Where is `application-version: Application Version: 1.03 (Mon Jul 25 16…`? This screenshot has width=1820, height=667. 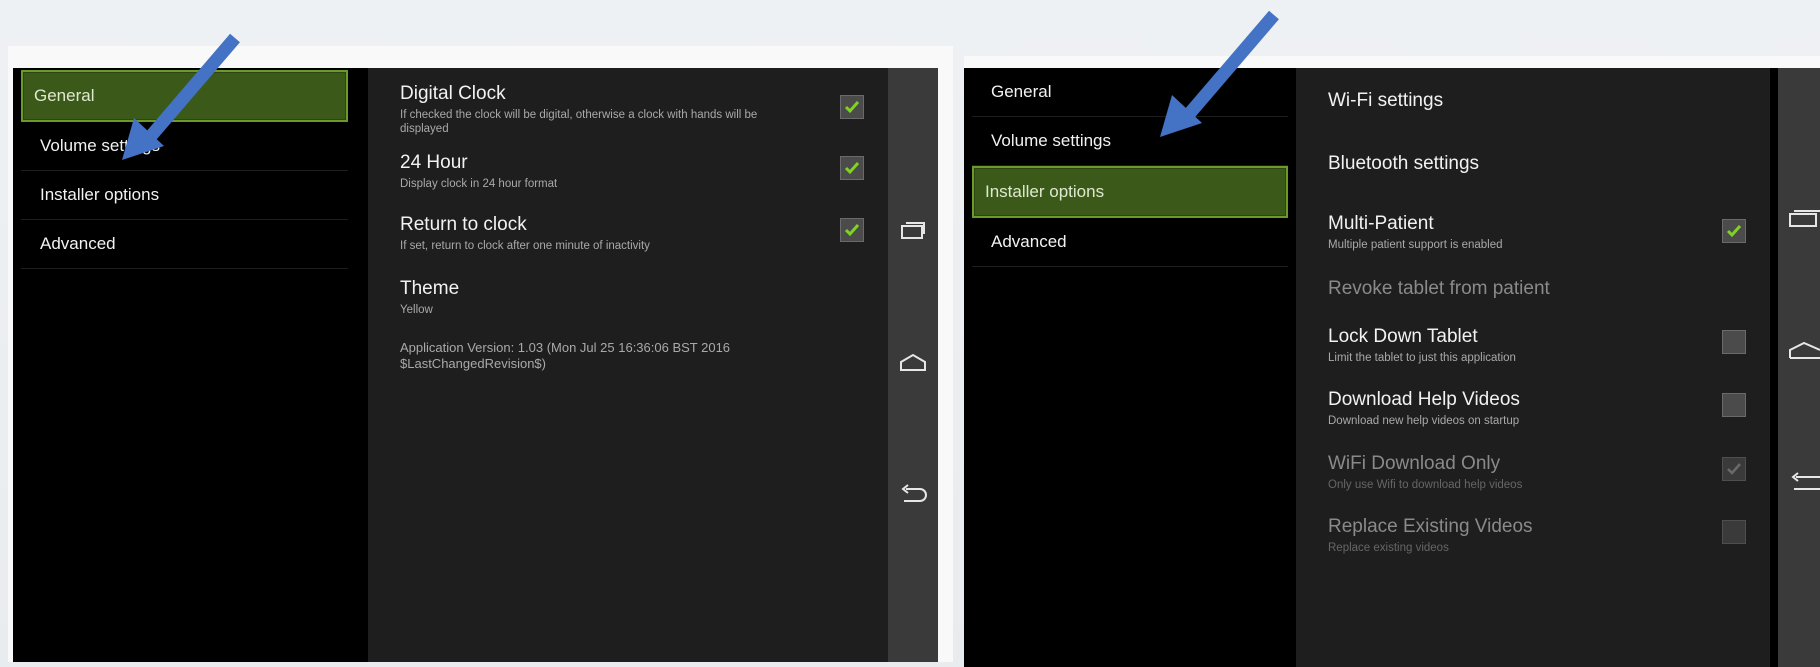
application-version: Application Version: 1.03 (Mon Jul 25 16… is located at coordinates (565, 355).